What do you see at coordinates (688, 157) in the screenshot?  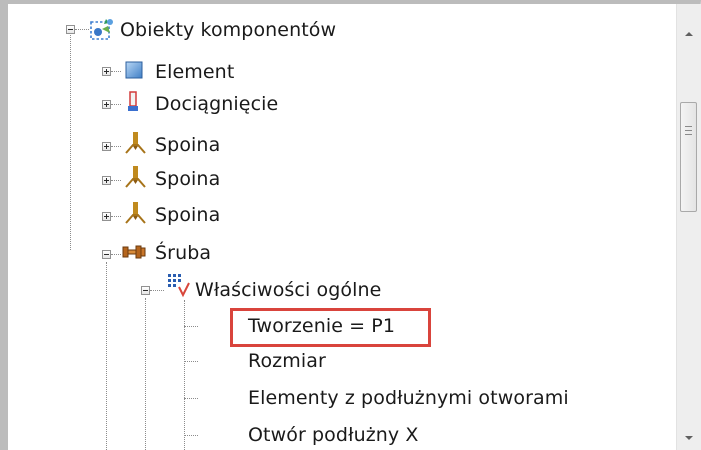 I see `scrollbar-thumb` at bounding box center [688, 157].